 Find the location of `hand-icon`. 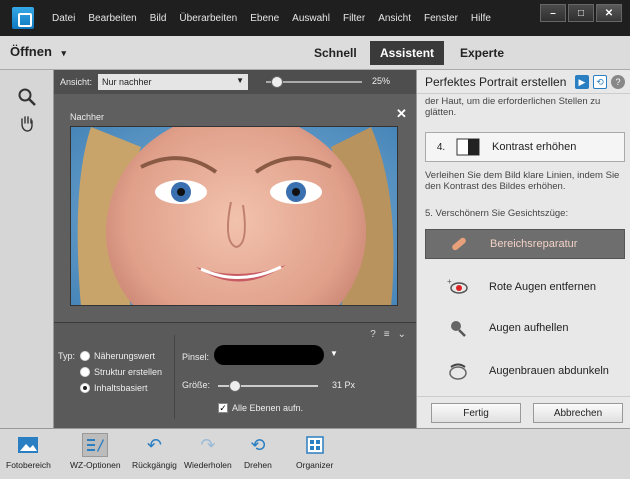

hand-icon is located at coordinates (27, 124).